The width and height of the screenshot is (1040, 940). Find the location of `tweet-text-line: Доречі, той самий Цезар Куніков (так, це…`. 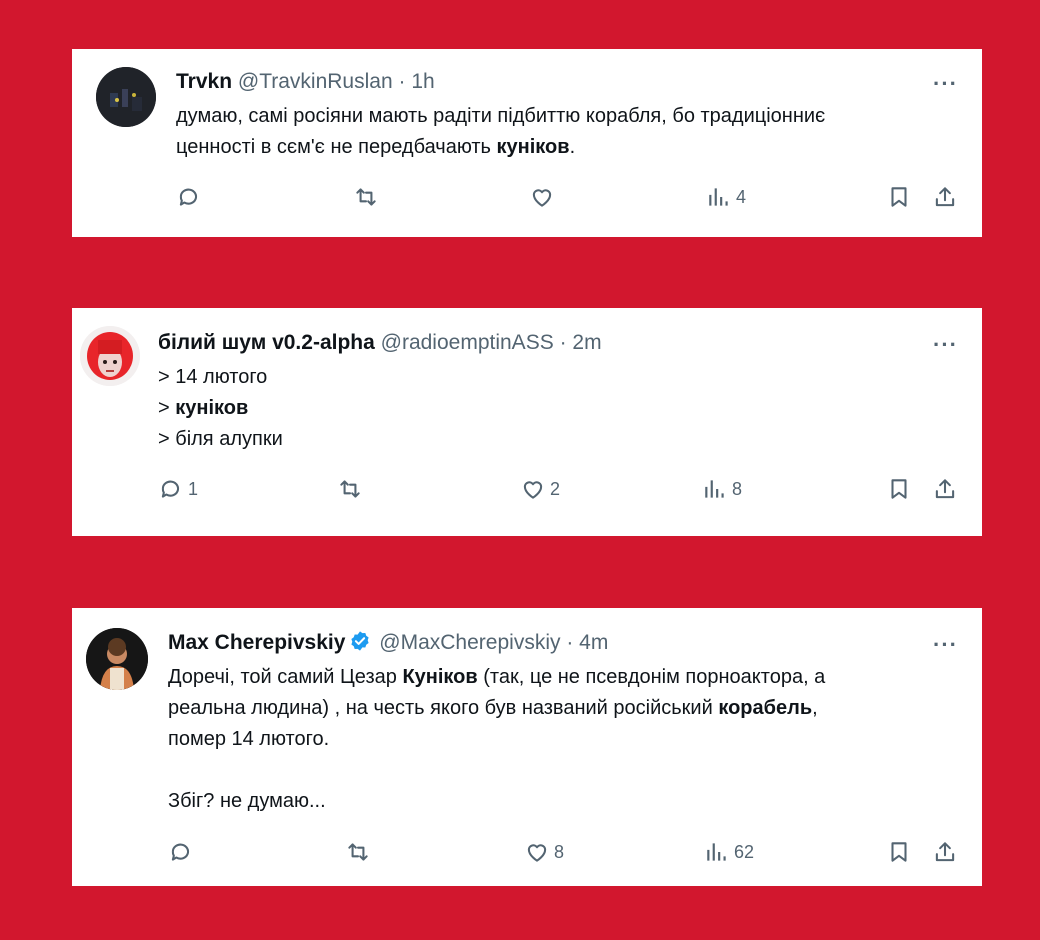

tweet-text-line: Доречі, той самий Цезар Куніков (так, це… is located at coordinates (496, 677).